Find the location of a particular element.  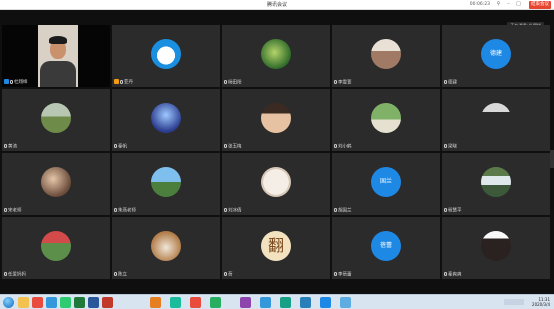

participant-name: 任爱妈妈 is located at coordinates (17, 274).